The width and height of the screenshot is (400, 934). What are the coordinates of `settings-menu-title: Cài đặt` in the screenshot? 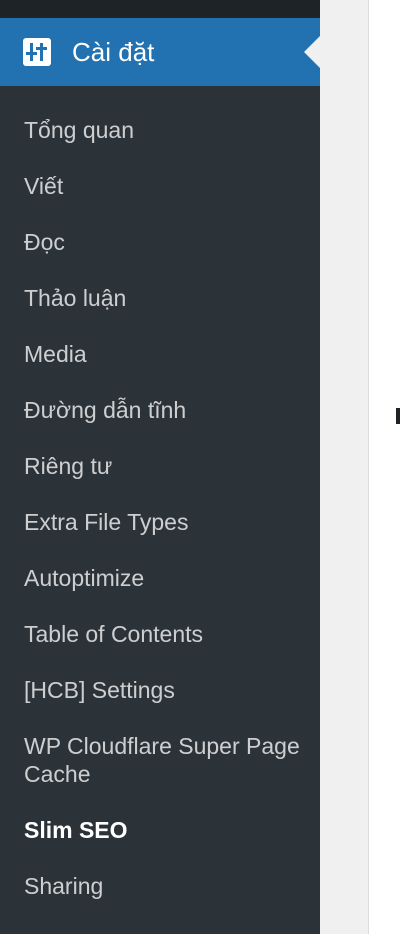 It's located at (113, 52).